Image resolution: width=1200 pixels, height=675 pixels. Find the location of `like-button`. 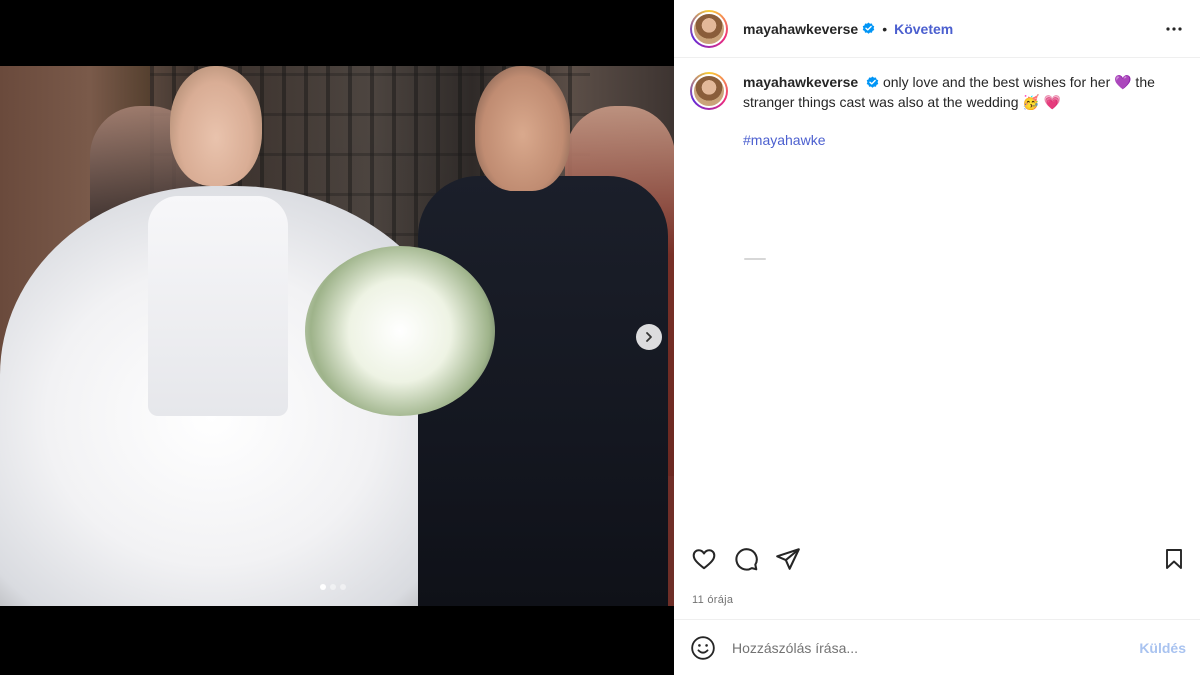

like-button is located at coordinates (704, 559).